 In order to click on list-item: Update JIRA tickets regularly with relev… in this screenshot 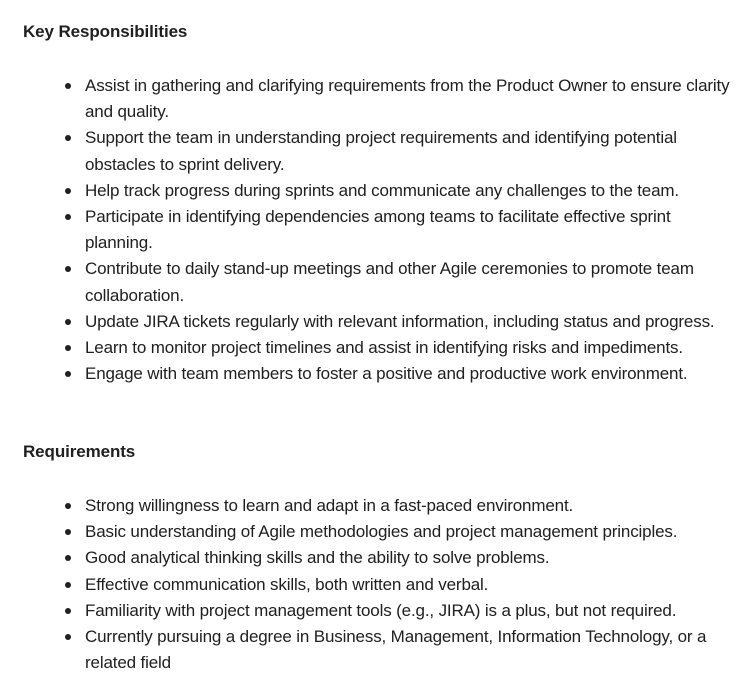, I will do `click(398, 322)`.